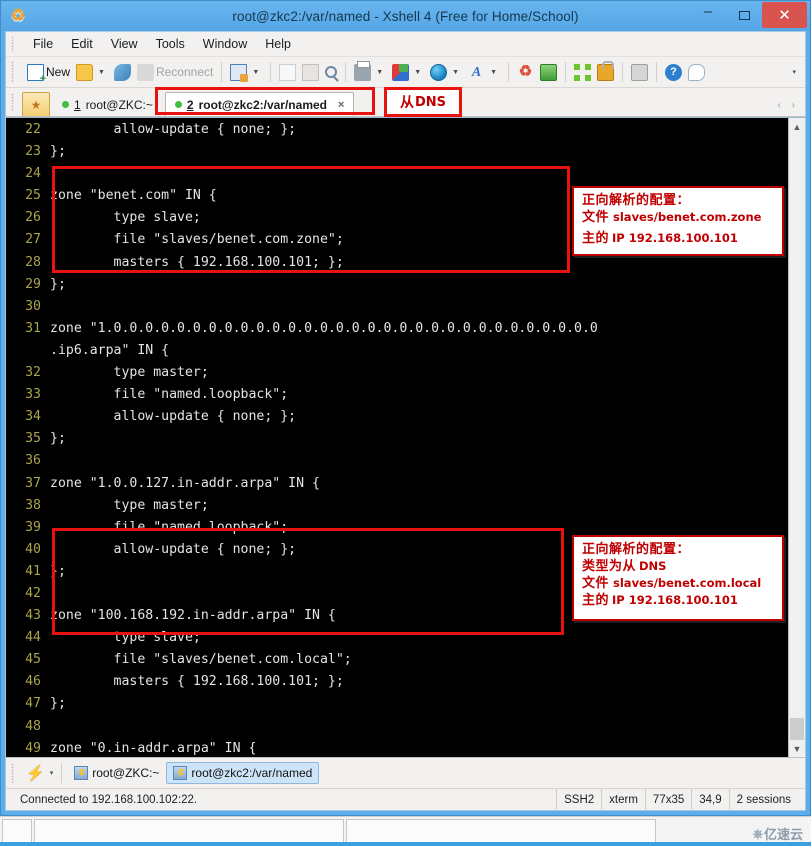  What do you see at coordinates (605, 71) in the screenshot?
I see `lock-button` at bounding box center [605, 71].